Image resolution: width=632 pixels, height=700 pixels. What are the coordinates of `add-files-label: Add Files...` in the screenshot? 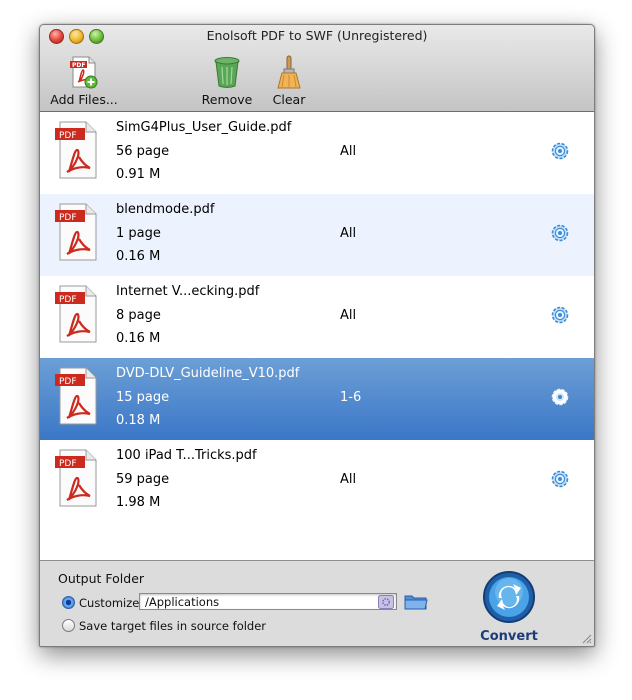 It's located at (84, 99).